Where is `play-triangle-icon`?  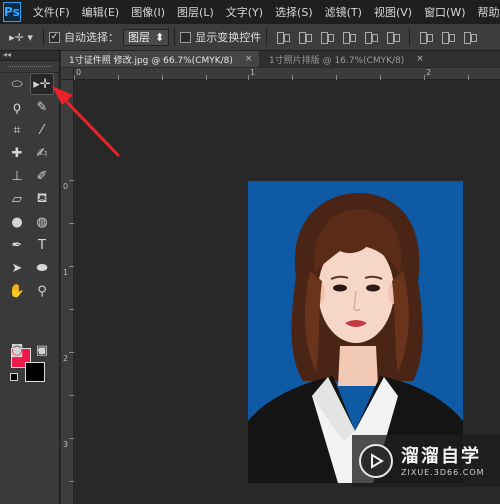
play-triangle-icon is located at coordinates (377, 461).